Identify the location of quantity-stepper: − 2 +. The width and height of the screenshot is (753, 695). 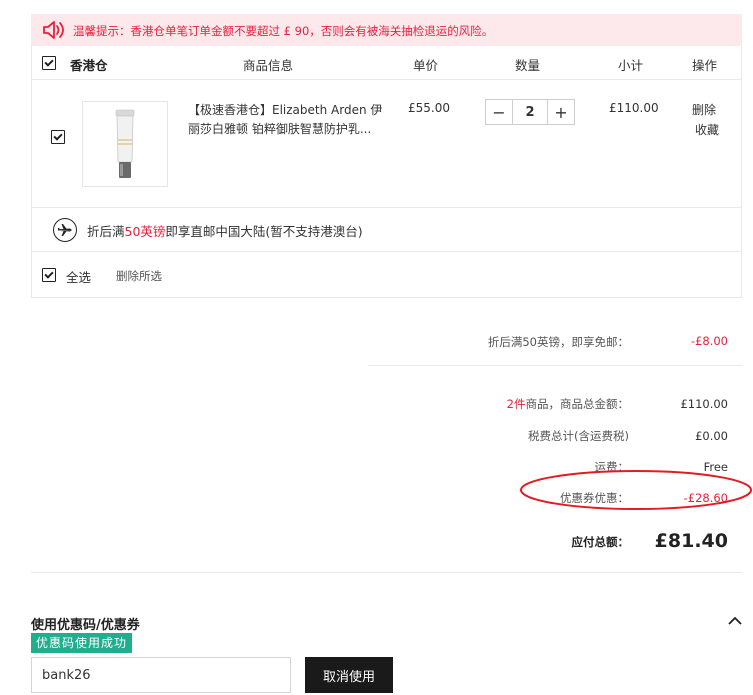
(530, 112).